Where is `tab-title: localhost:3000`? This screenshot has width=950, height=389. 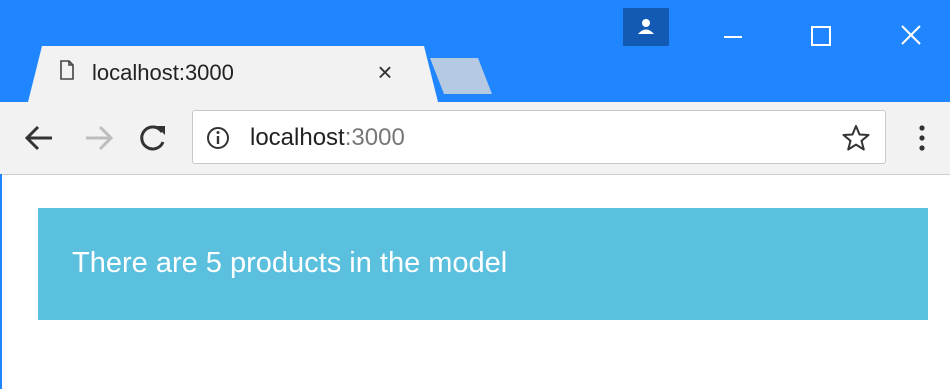 tab-title: localhost:3000 is located at coordinates (163, 72).